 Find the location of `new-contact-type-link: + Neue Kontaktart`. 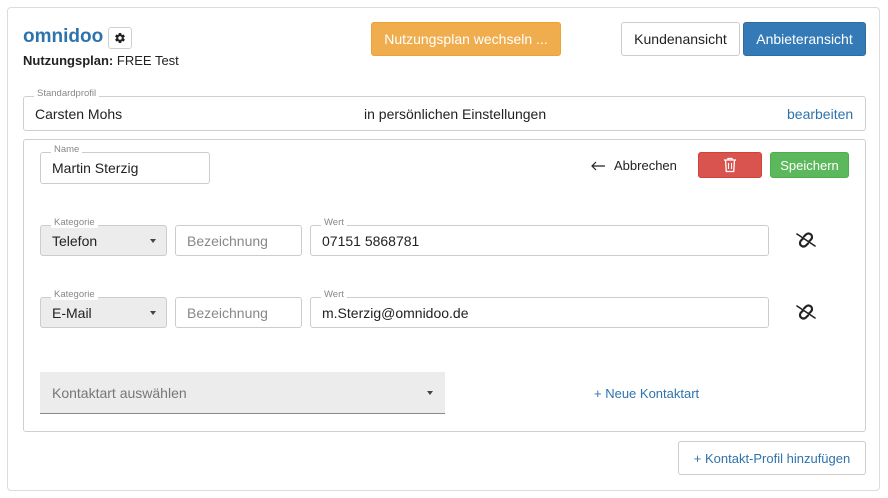

new-contact-type-link: + Neue Kontaktart is located at coordinates (646, 393).